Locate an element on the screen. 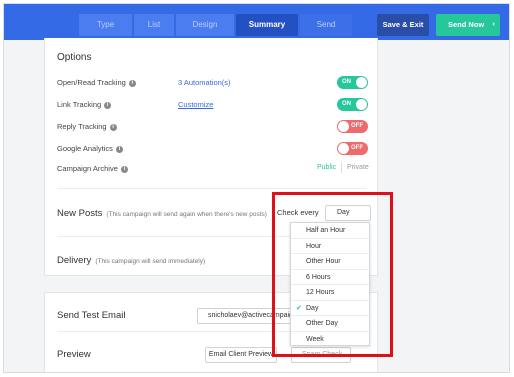  campaign-archive-row: Campaign Archive i is located at coordinates (92, 168).